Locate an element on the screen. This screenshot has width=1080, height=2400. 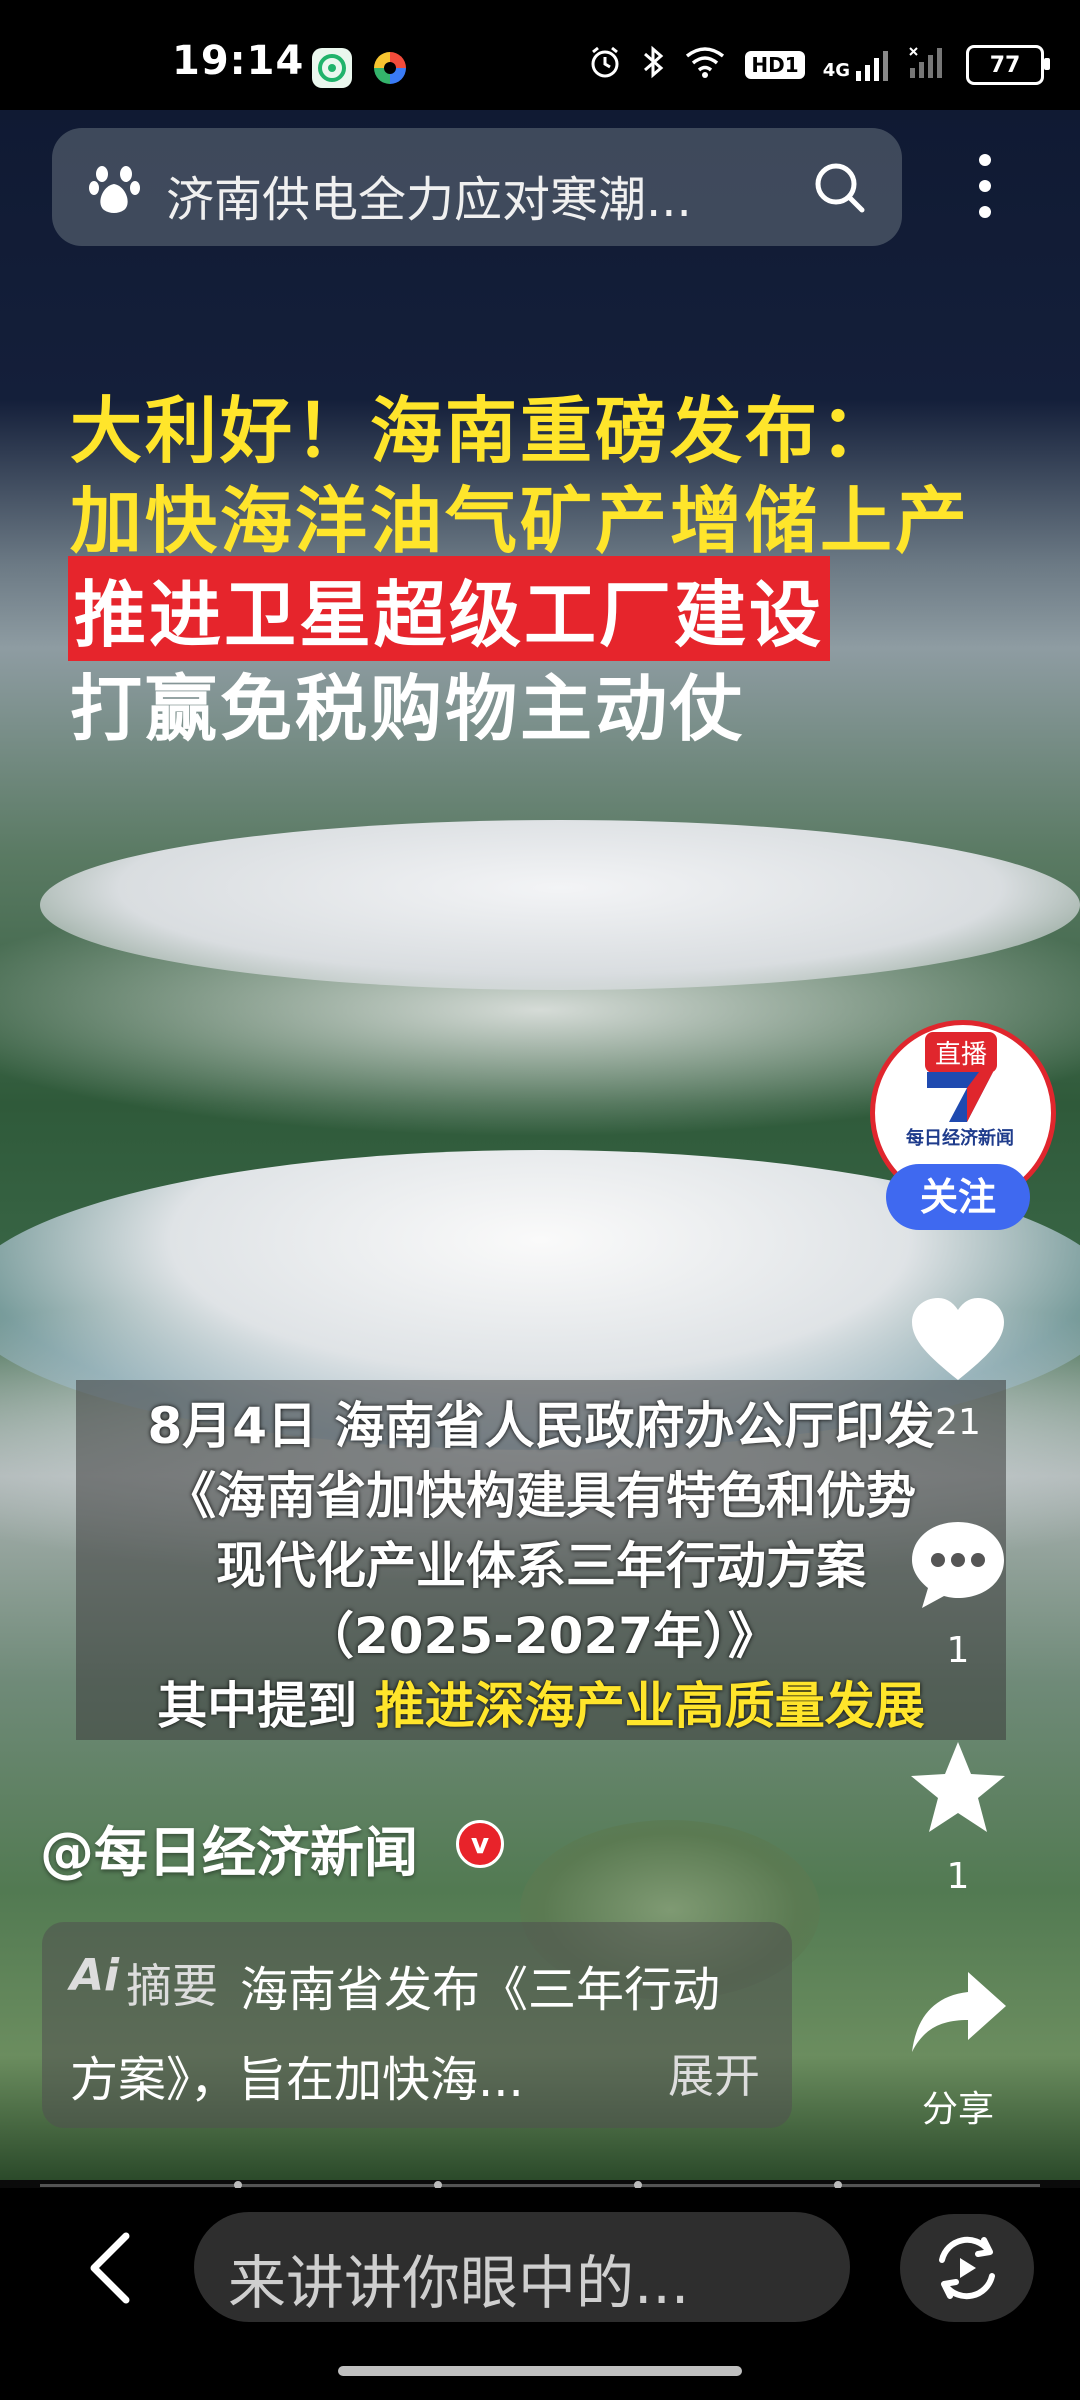
battery-icon: 77 is located at coordinates (1008, 65).